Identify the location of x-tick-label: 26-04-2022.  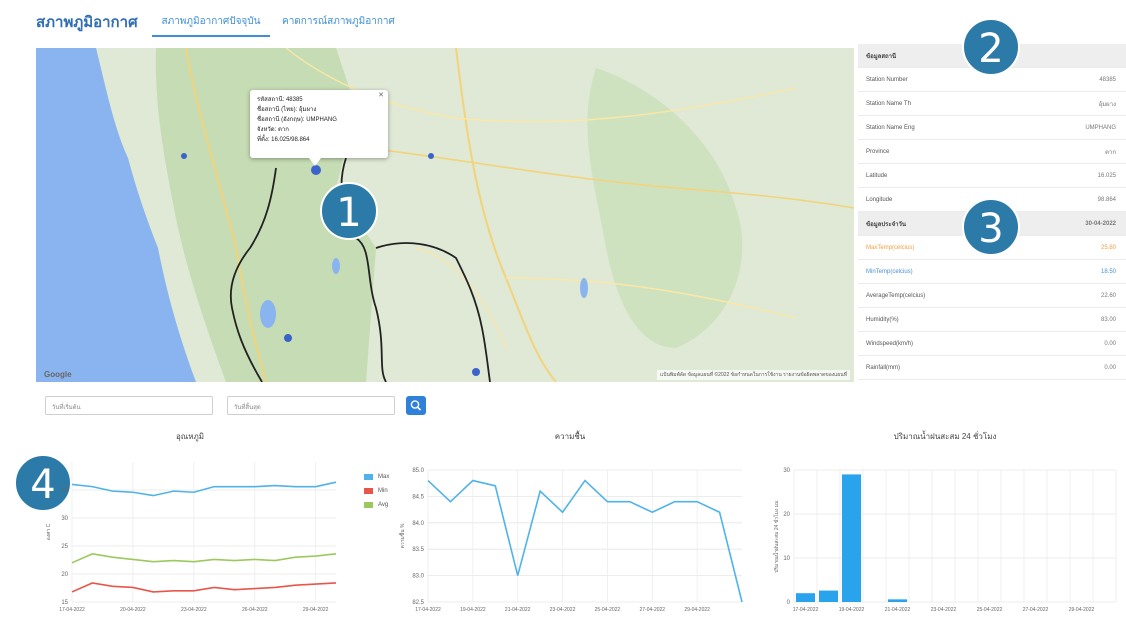
(255, 610).